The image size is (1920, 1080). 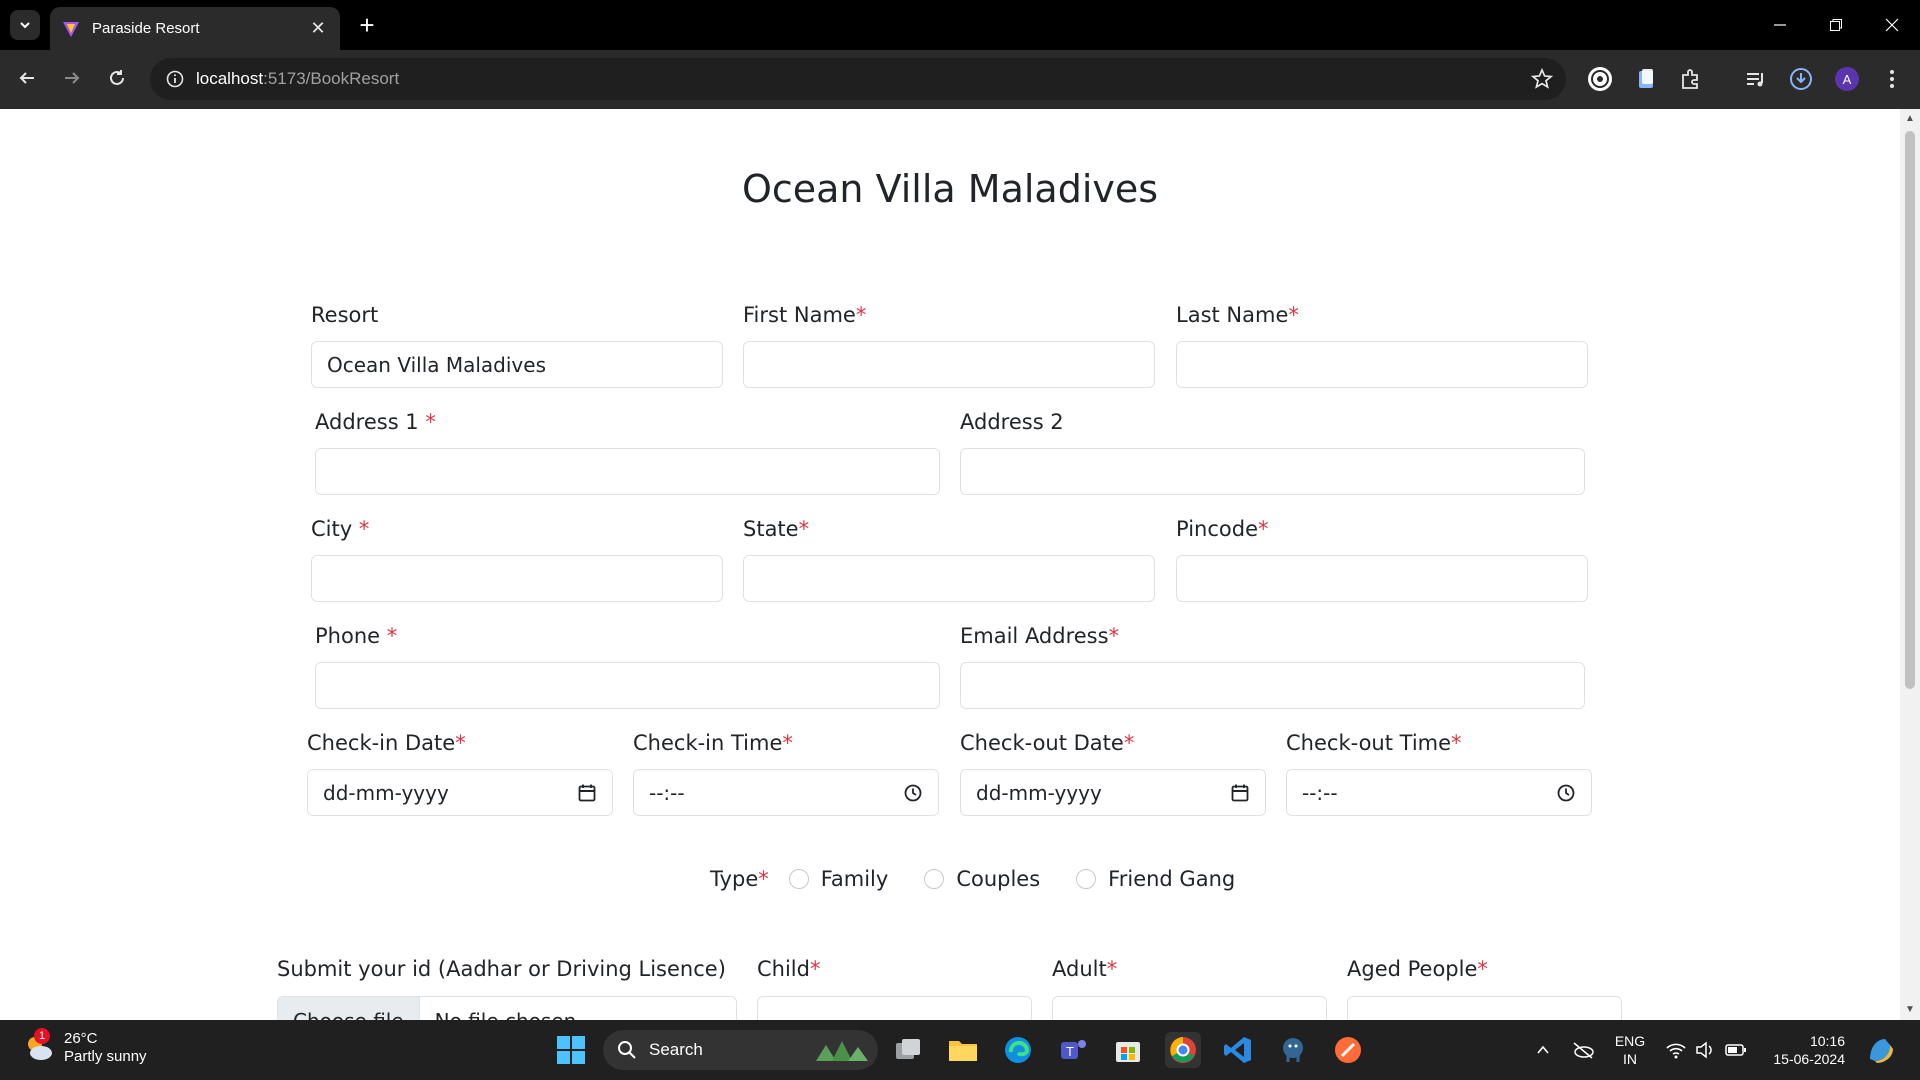 What do you see at coordinates (805, 315) in the screenshot?
I see `first-name-label: First Name*` at bounding box center [805, 315].